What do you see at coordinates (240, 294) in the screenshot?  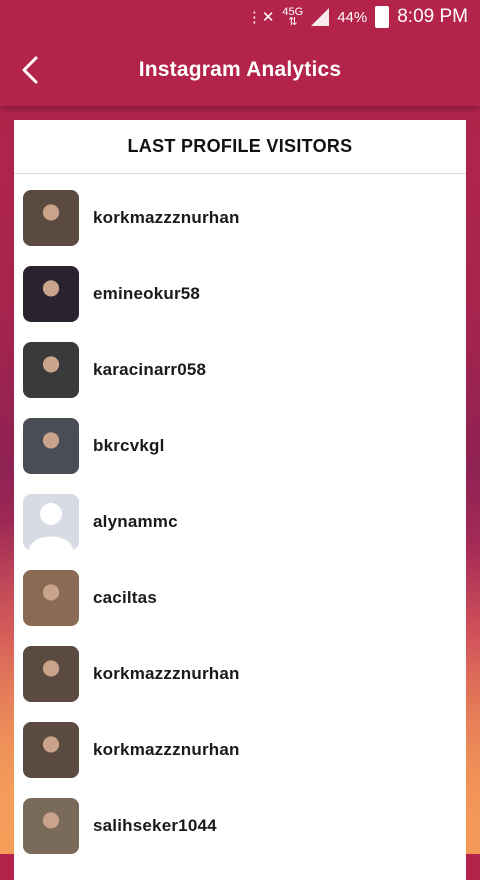 I see `list-item: emineokur58` at bounding box center [240, 294].